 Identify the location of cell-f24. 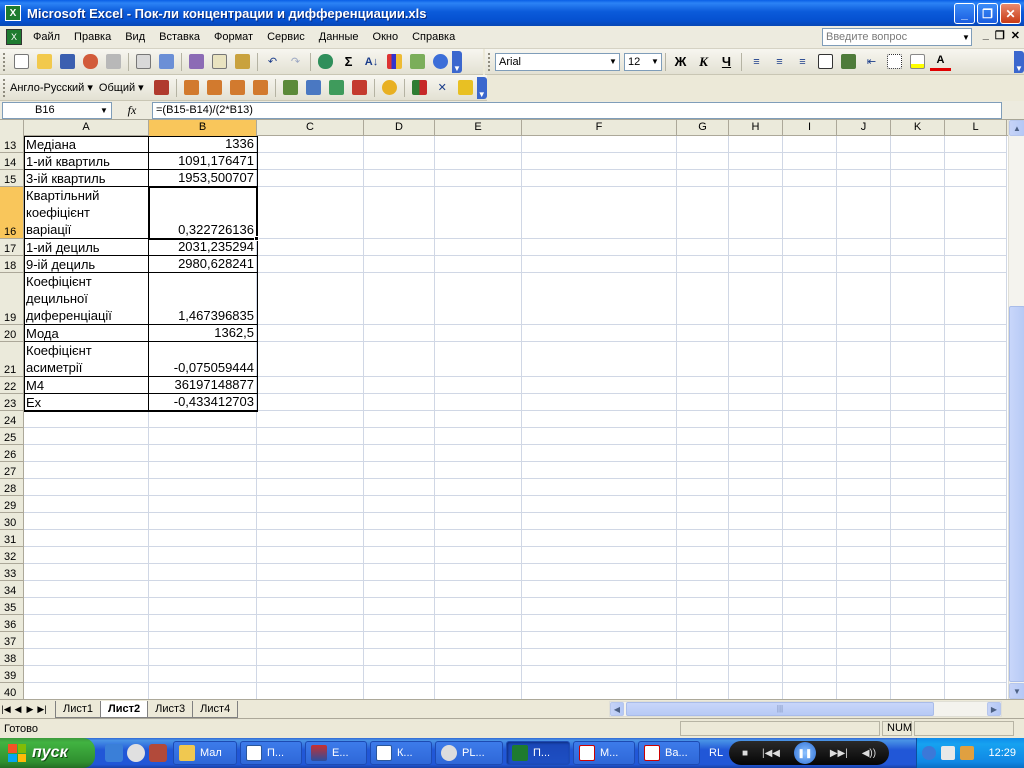
(599, 419).